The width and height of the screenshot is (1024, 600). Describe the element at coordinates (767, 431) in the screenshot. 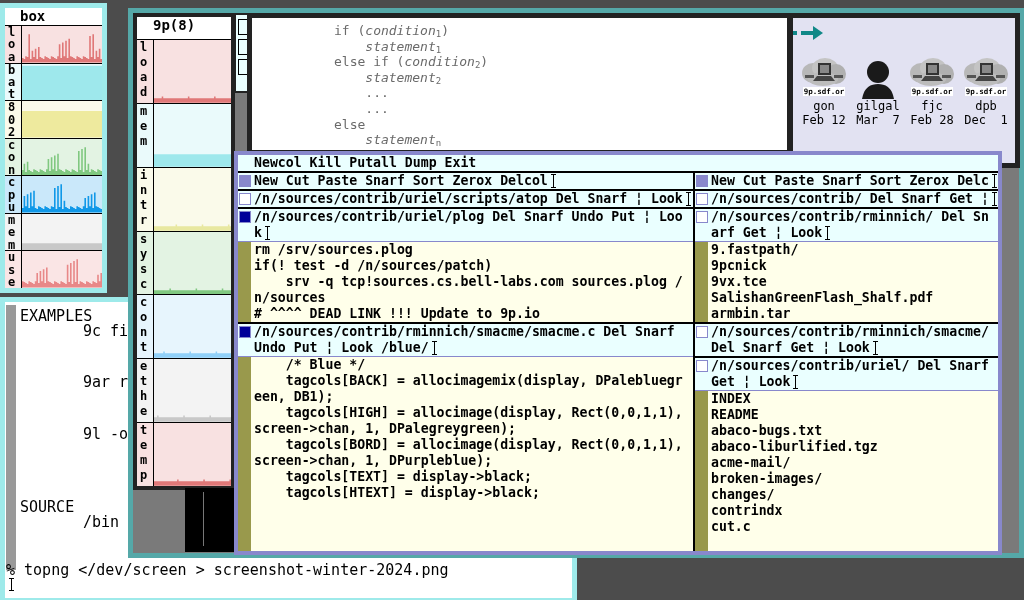

I see `text-line: abaco-bugs.txt` at that location.